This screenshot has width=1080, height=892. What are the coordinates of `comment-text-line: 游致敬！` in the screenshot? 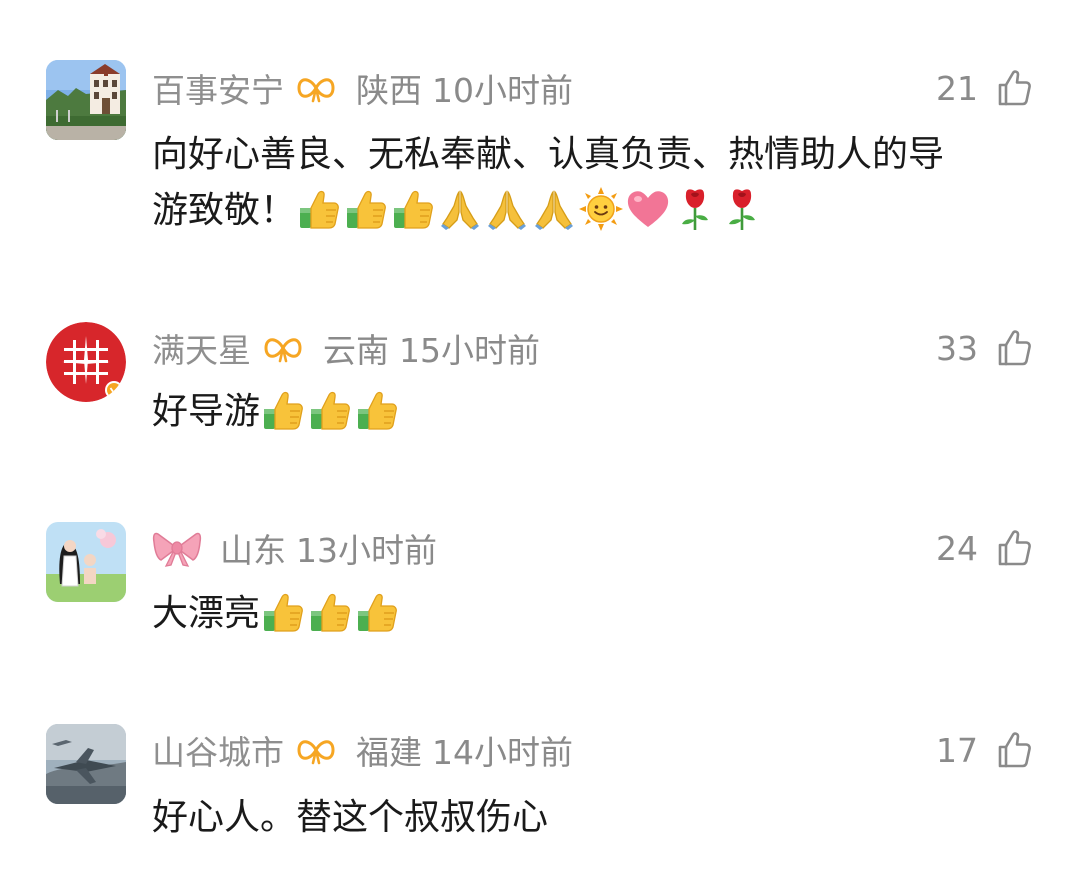 It's located at (597, 211).